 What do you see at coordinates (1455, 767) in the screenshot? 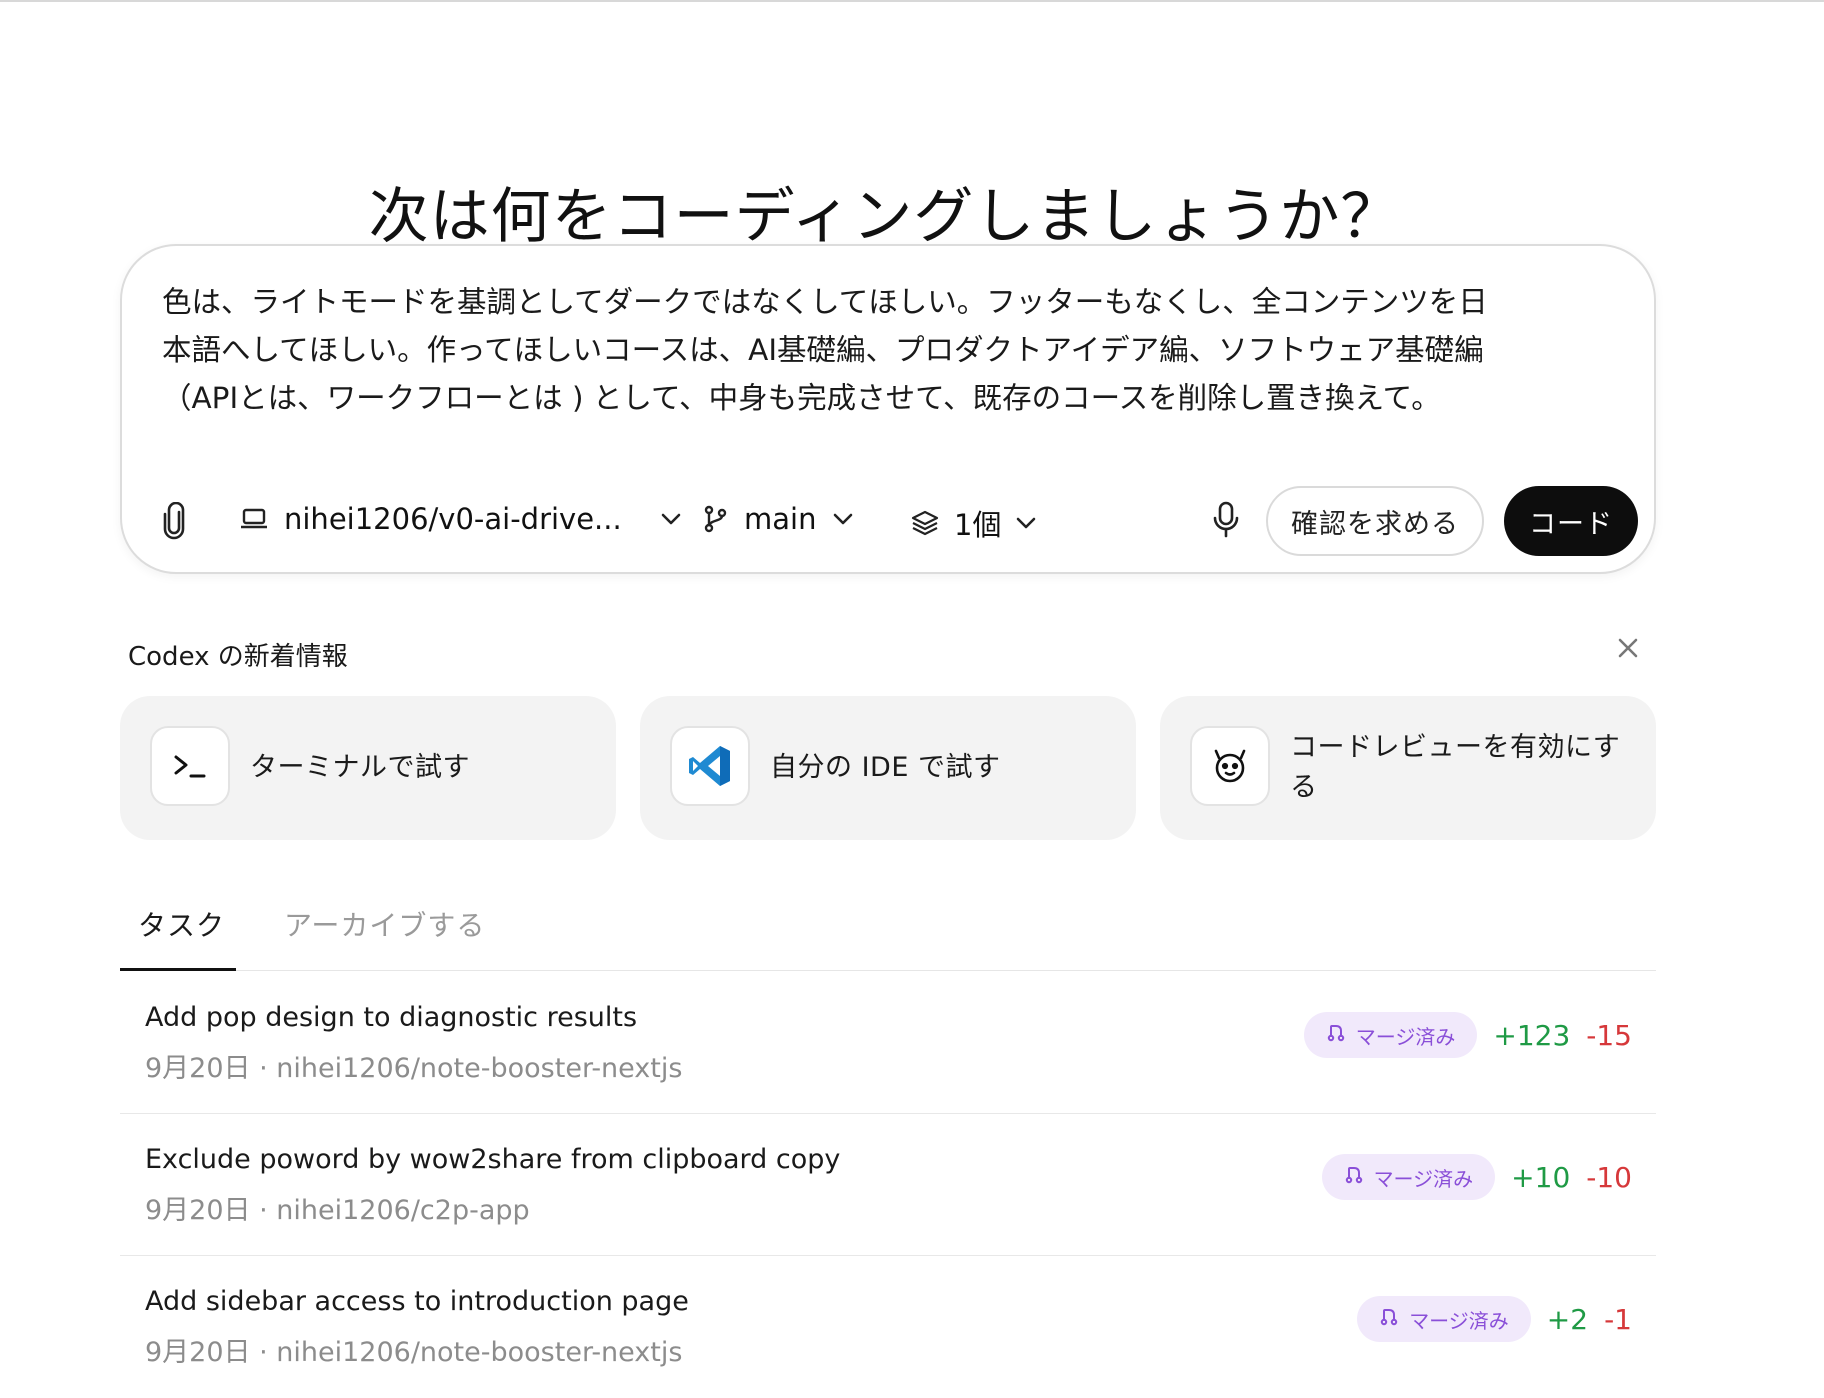
I see `card-label: コードレビューを有効にす る` at bounding box center [1455, 767].